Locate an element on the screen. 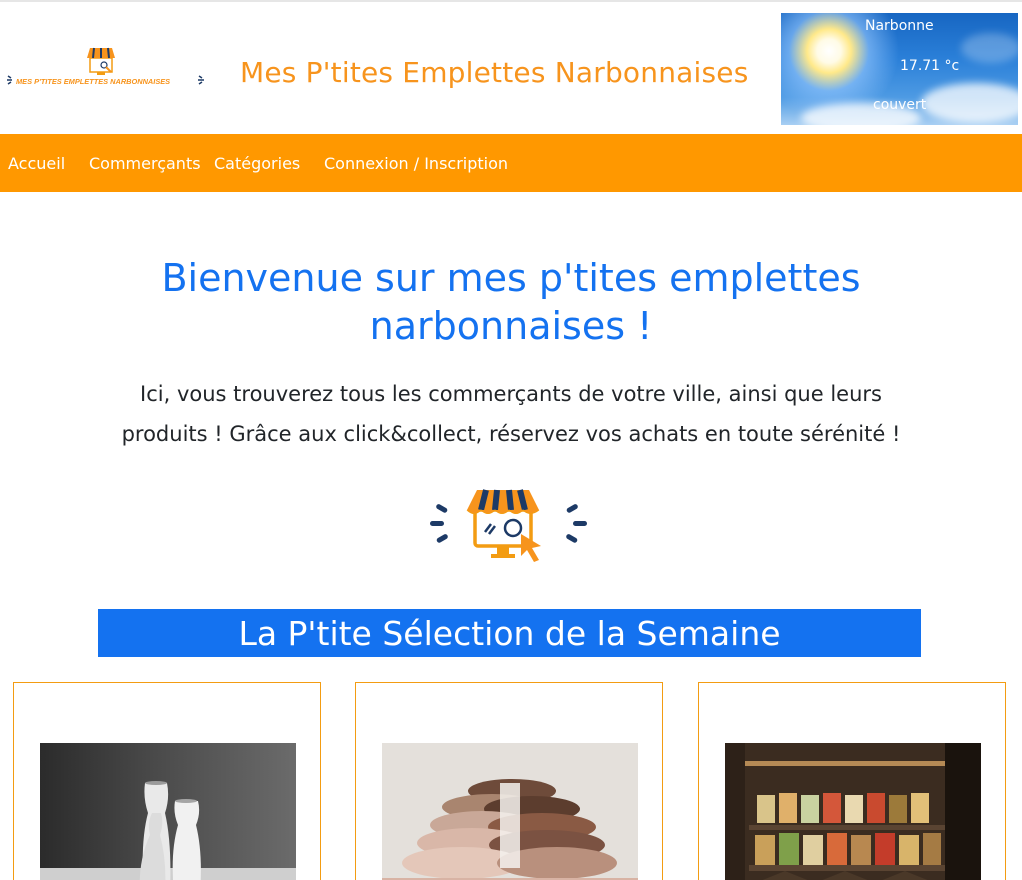 The height and width of the screenshot is (880, 1022). spice-jars-shelf-photo is located at coordinates (853, 811).